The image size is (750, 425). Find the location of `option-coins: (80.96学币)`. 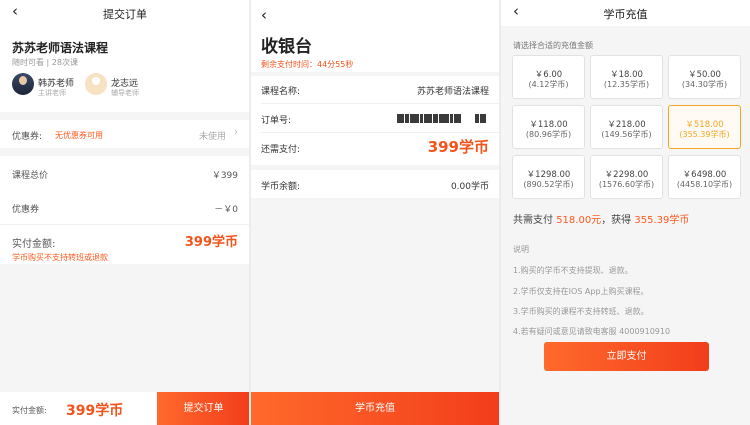

option-coins: (80.96学币) is located at coordinates (548, 134).